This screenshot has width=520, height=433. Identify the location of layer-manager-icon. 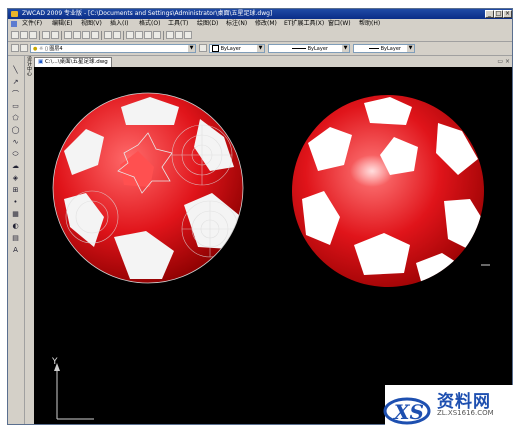
(15, 48).